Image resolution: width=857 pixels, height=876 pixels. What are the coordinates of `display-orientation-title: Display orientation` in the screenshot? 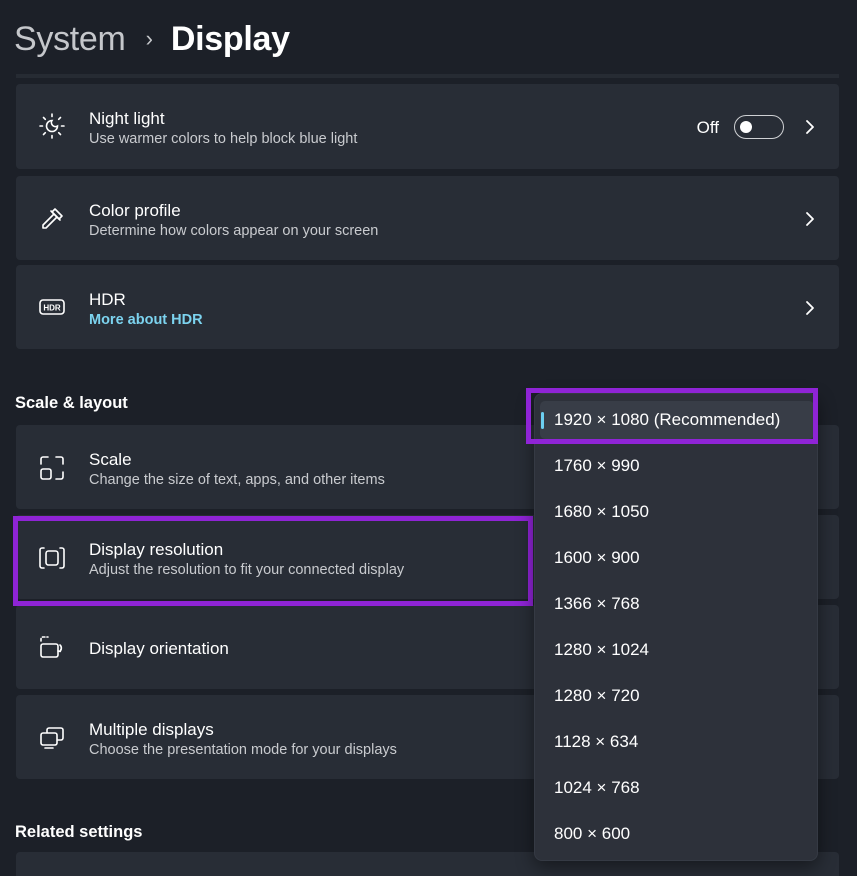 It's located at (159, 648).